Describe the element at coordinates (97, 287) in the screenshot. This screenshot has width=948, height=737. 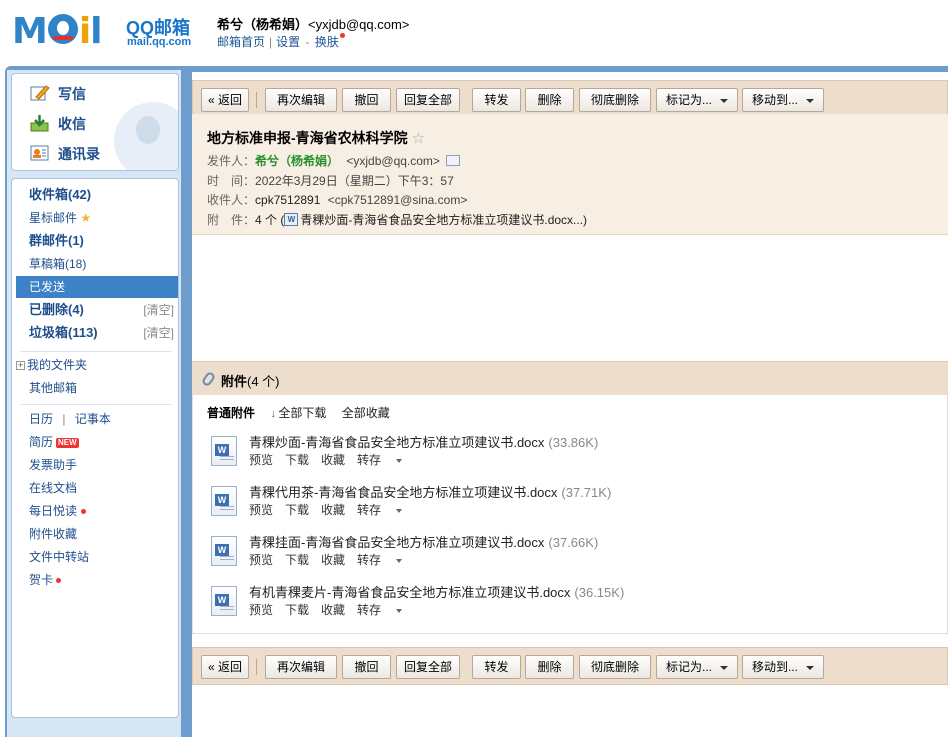
I see `folder-sent: 已发送` at that location.